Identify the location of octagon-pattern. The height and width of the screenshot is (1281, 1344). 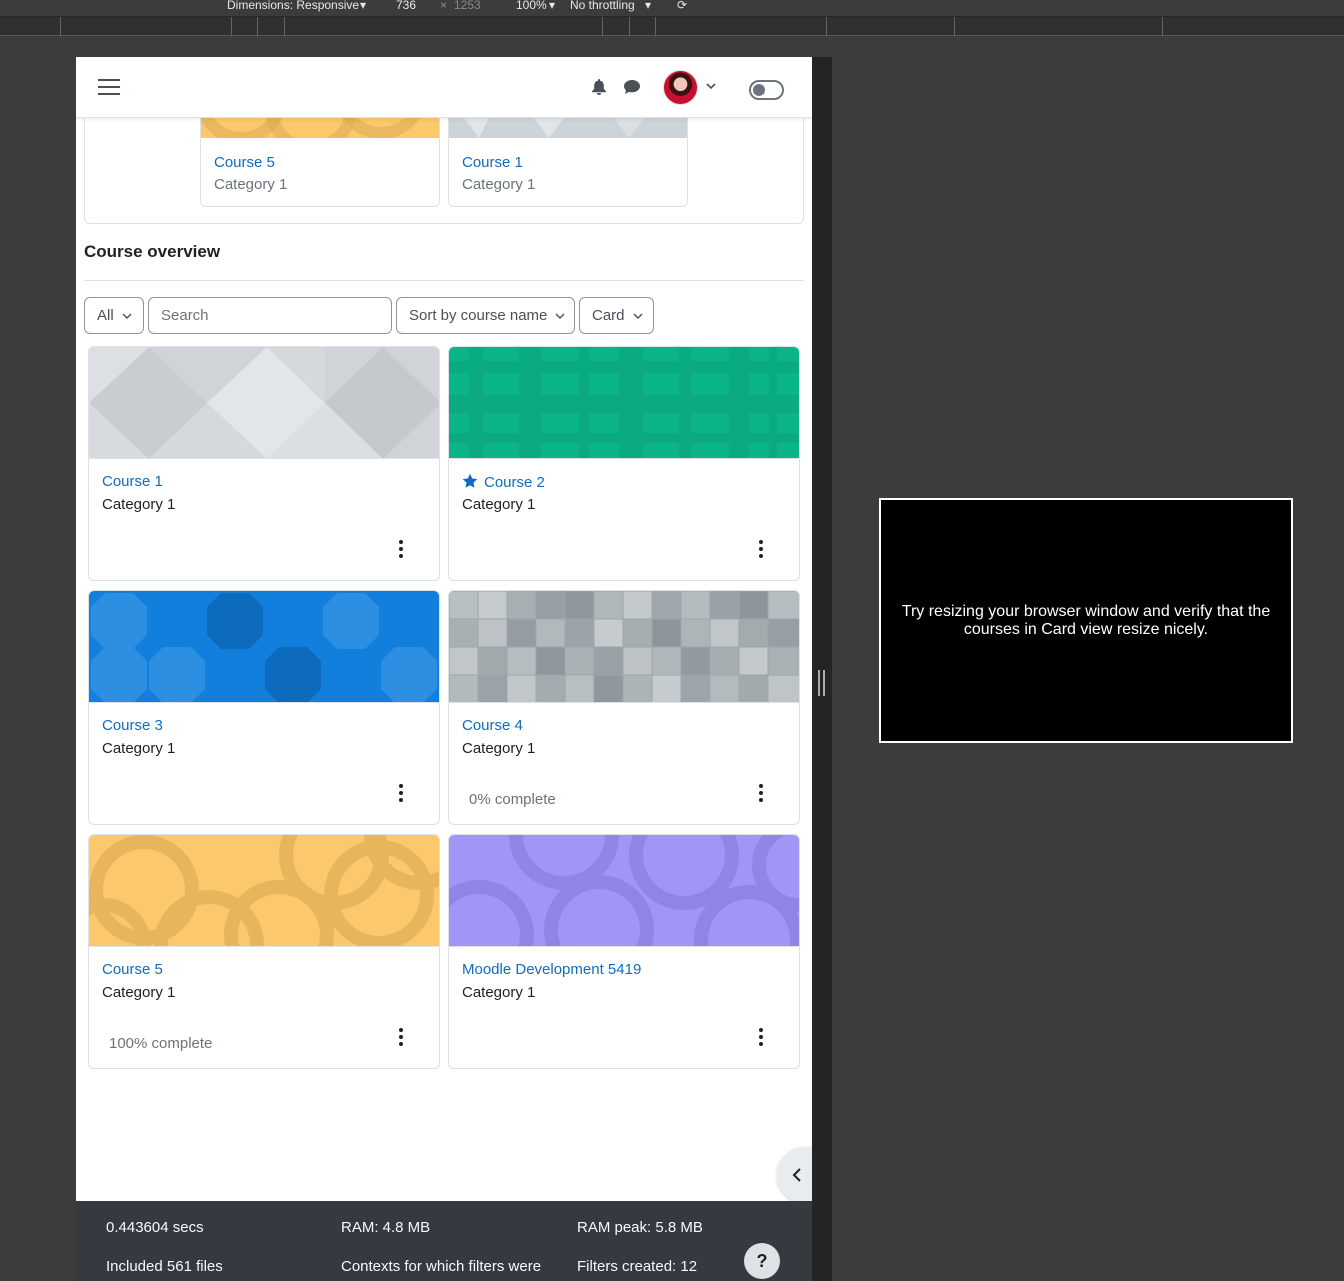
(264, 647).